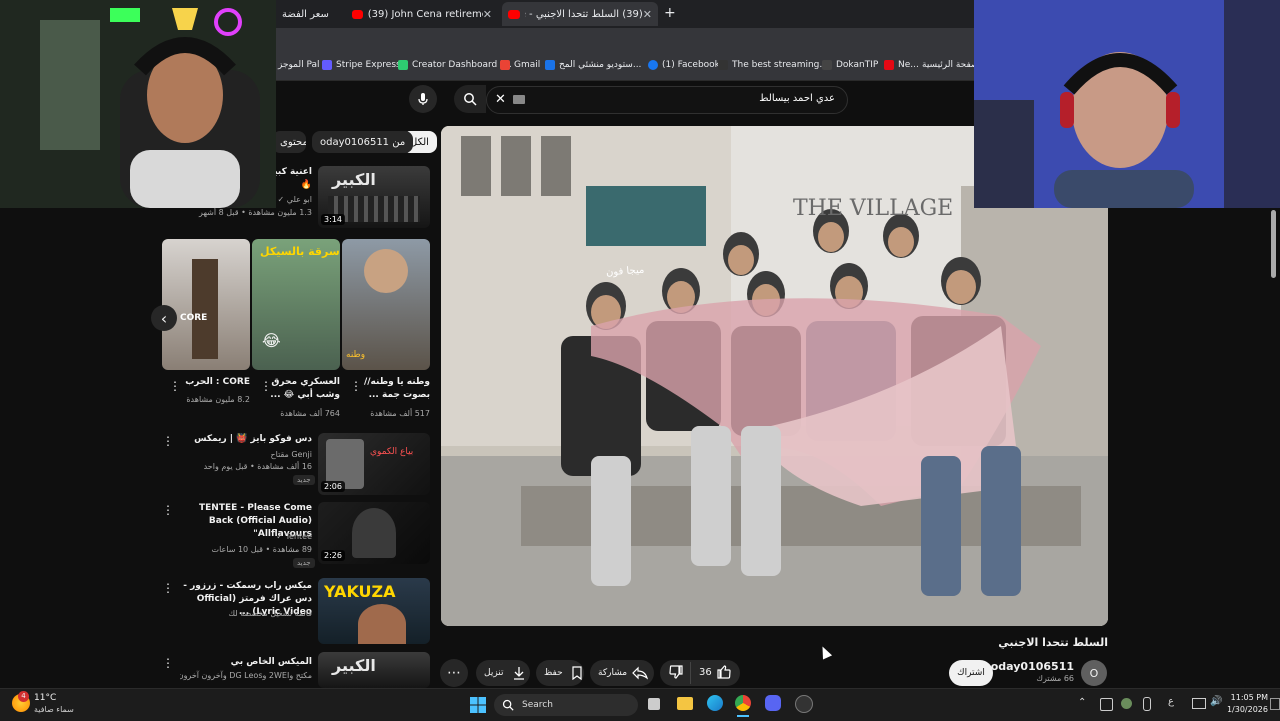 The width and height of the screenshot is (1280, 721). Describe the element at coordinates (246, 537) in the screenshot. I see `channel-name: Tentee ✓` at that location.